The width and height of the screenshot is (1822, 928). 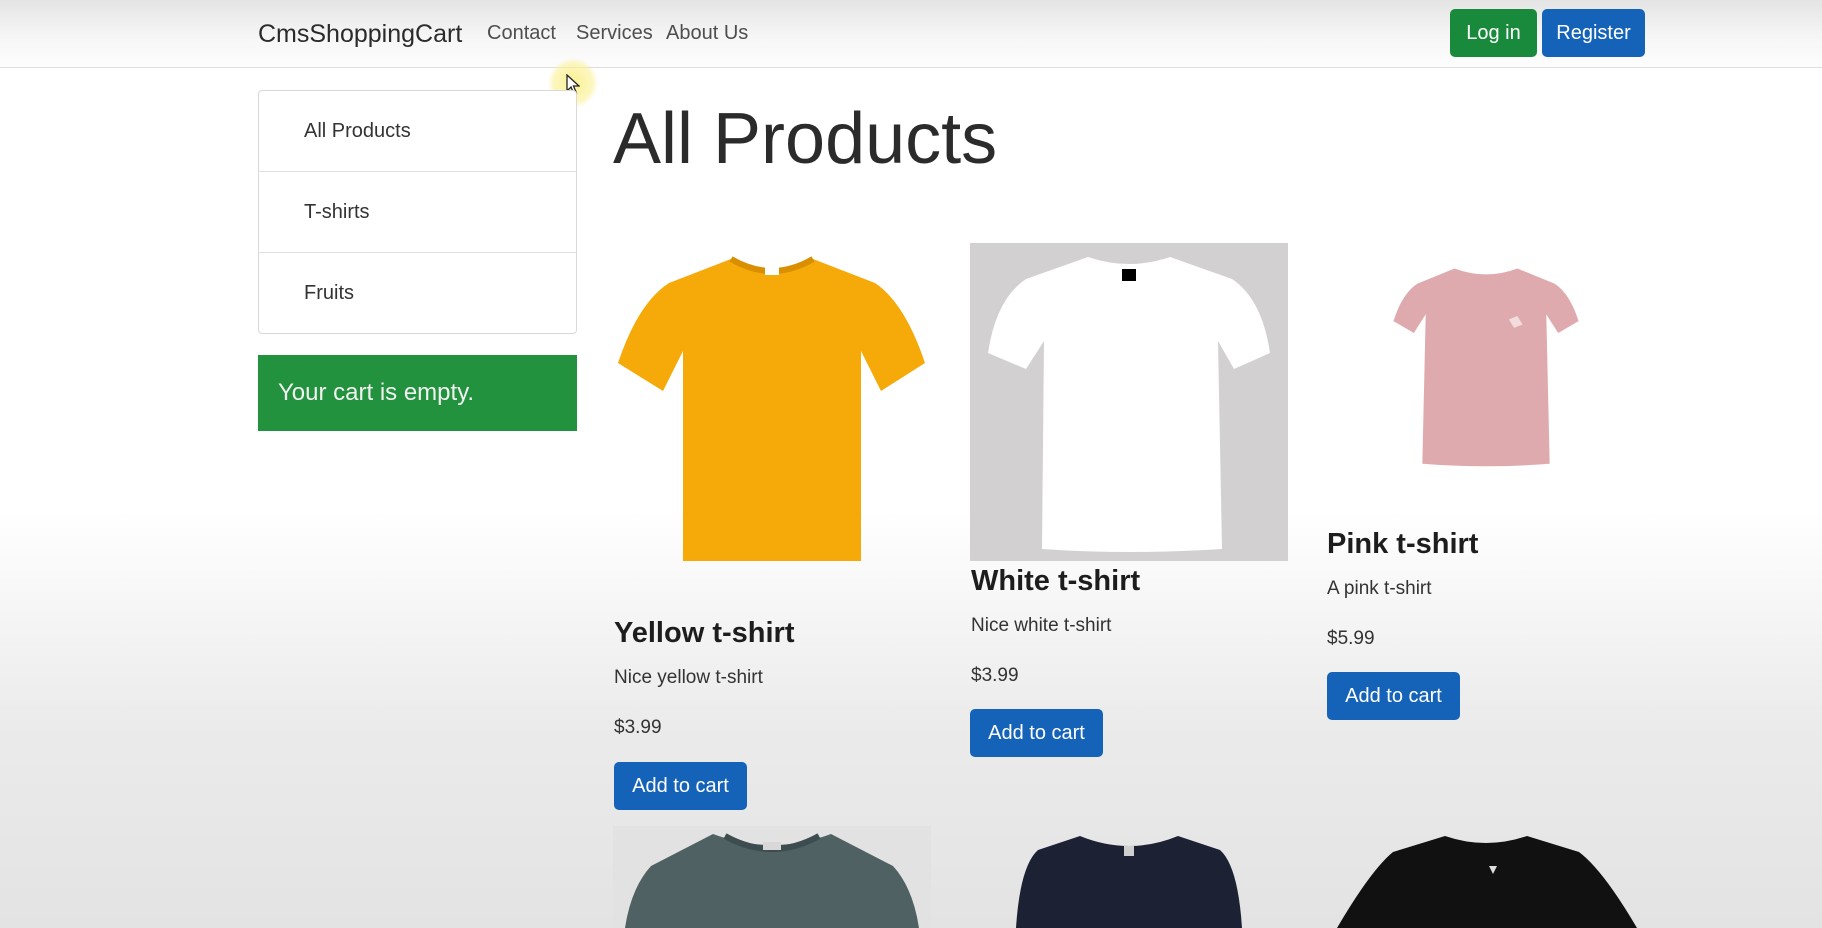 I want to click on category-item-all-products: All Products, so click(x=417, y=131).